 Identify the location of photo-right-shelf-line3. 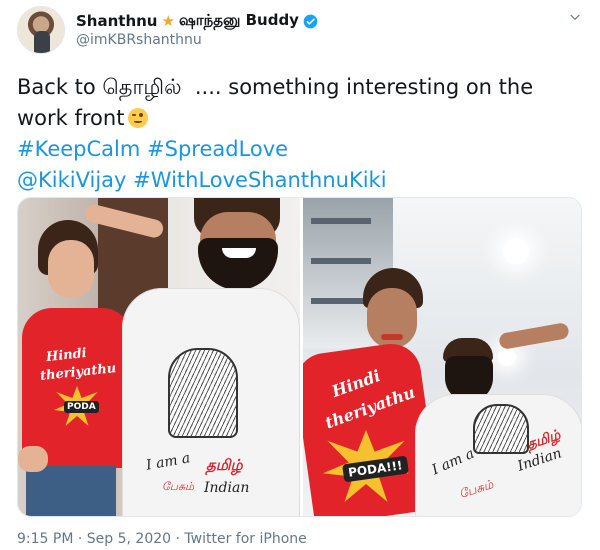
(341, 301).